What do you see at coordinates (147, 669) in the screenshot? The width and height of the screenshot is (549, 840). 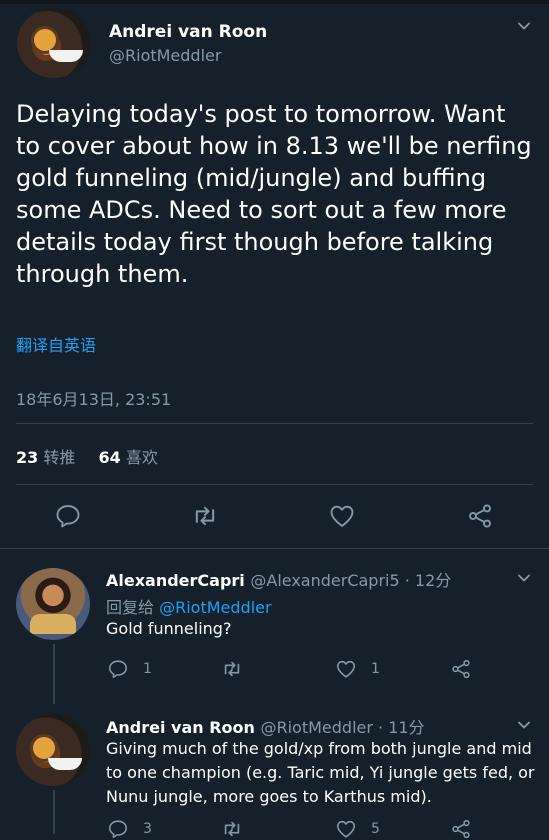 I see `reply-count: 1` at bounding box center [147, 669].